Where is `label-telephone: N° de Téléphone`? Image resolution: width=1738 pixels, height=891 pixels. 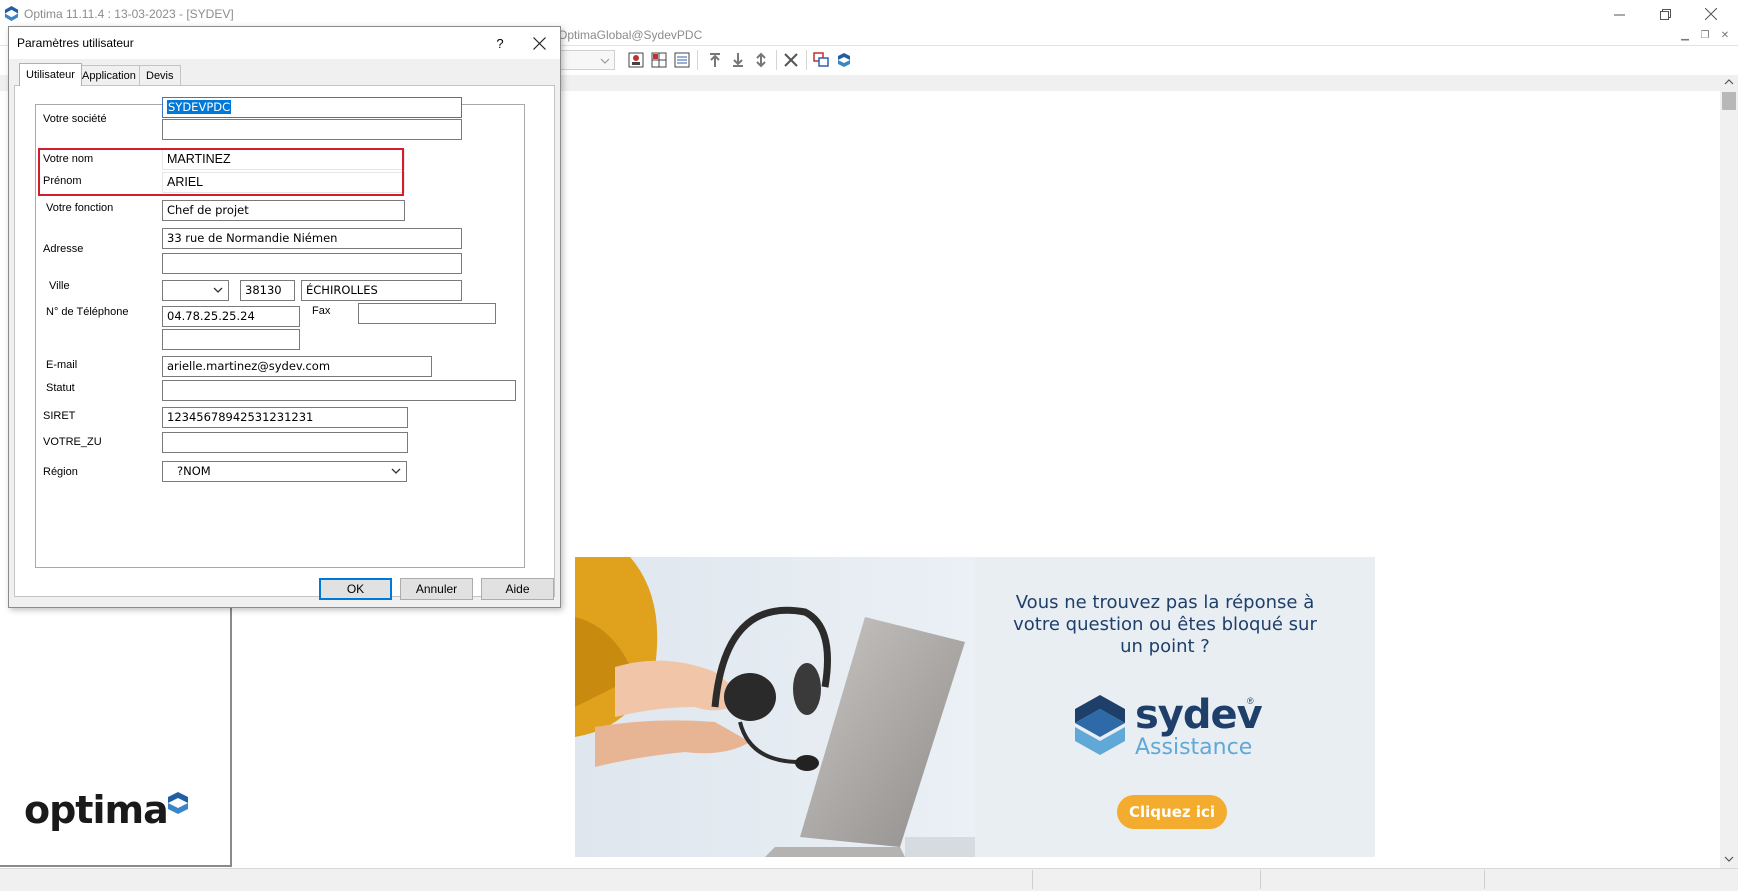 label-telephone: N° de Téléphone is located at coordinates (87, 312).